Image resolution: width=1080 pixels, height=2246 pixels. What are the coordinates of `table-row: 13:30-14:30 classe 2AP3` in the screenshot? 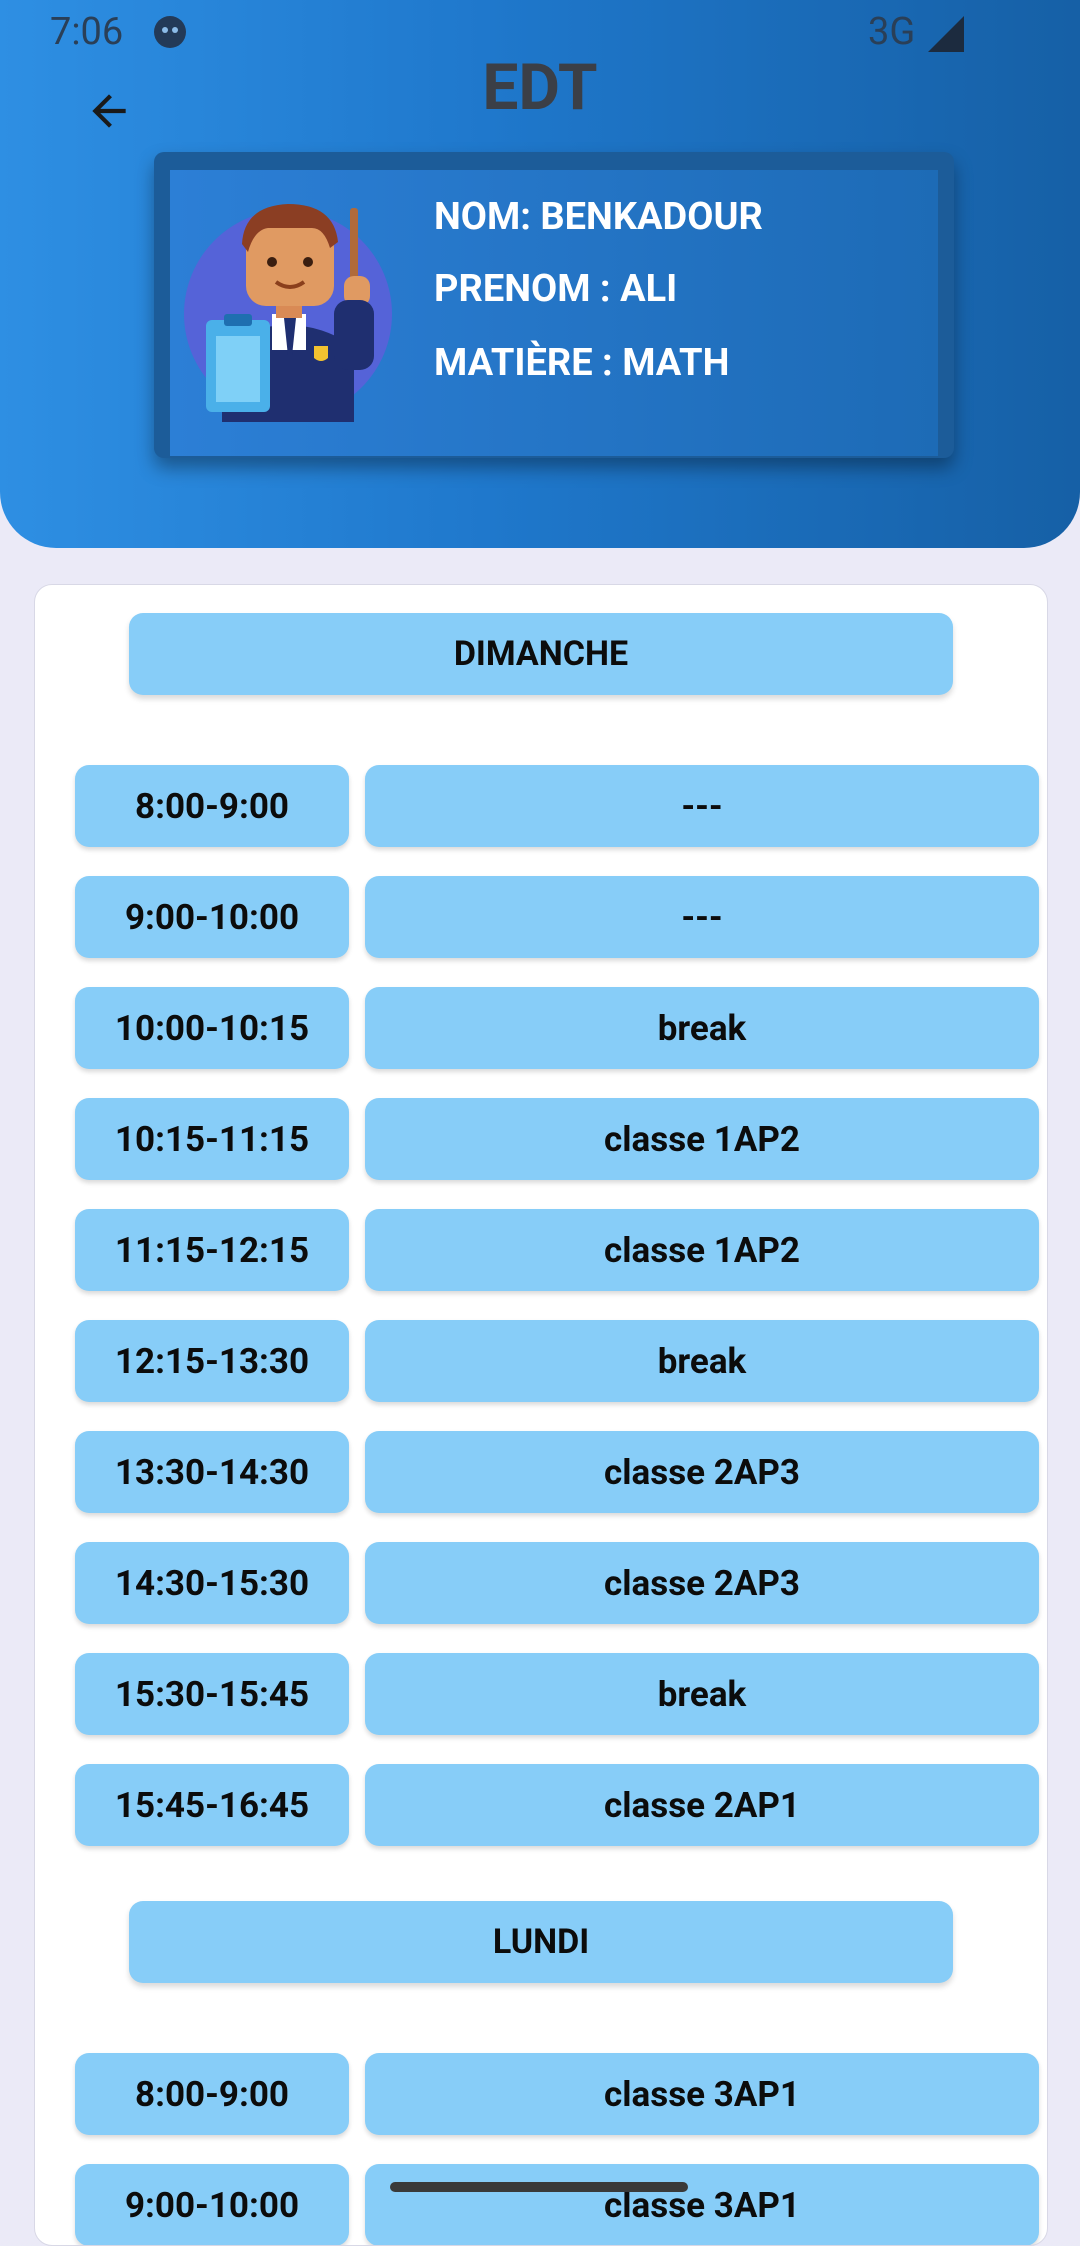 It's located at (557, 1472).